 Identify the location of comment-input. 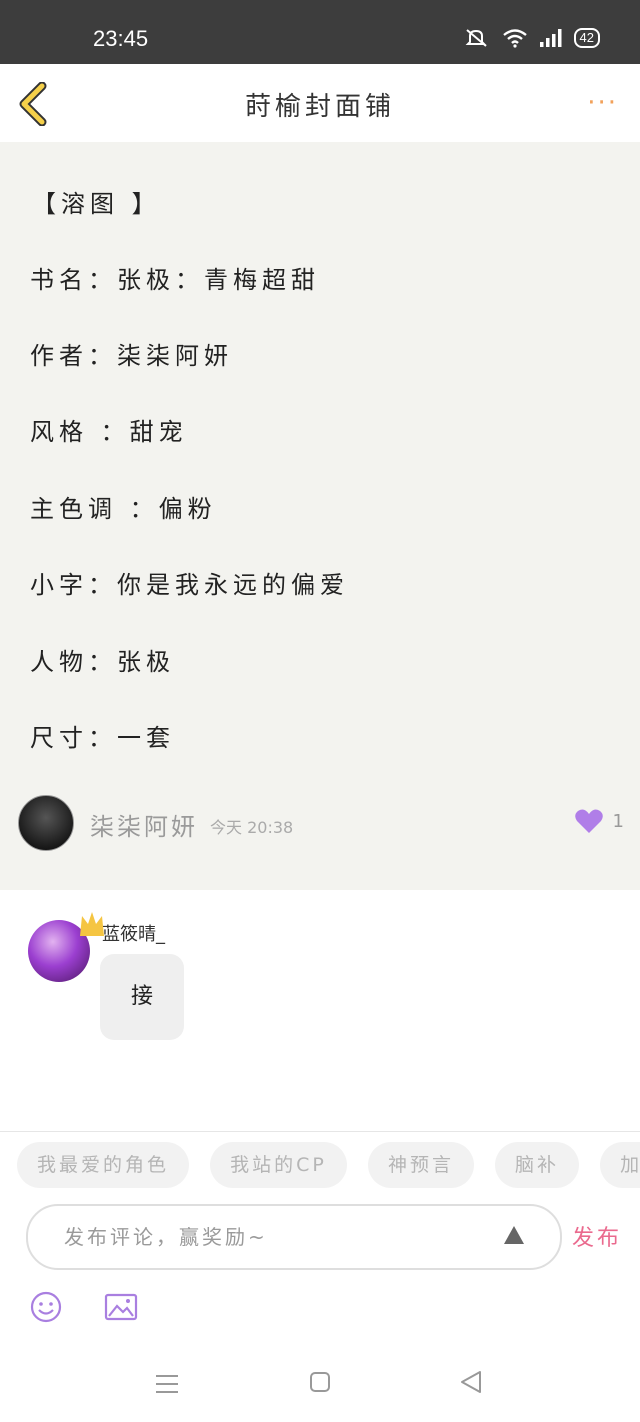
(274, 1237).